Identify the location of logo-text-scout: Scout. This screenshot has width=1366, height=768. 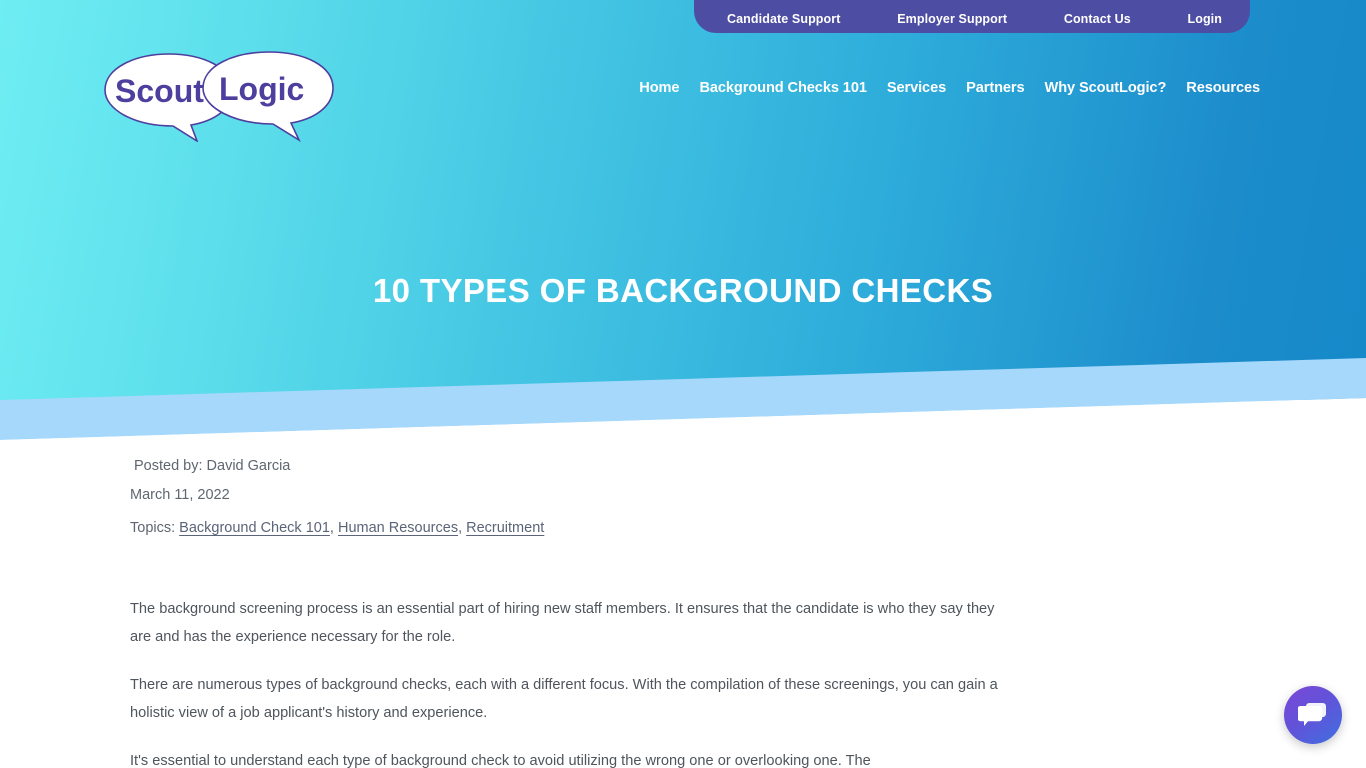
(159, 91).